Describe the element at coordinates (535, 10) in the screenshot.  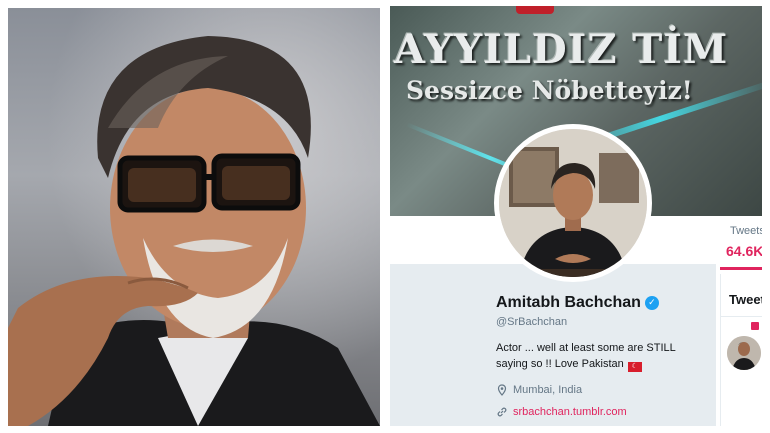
I see `banner-emblem-icon` at that location.